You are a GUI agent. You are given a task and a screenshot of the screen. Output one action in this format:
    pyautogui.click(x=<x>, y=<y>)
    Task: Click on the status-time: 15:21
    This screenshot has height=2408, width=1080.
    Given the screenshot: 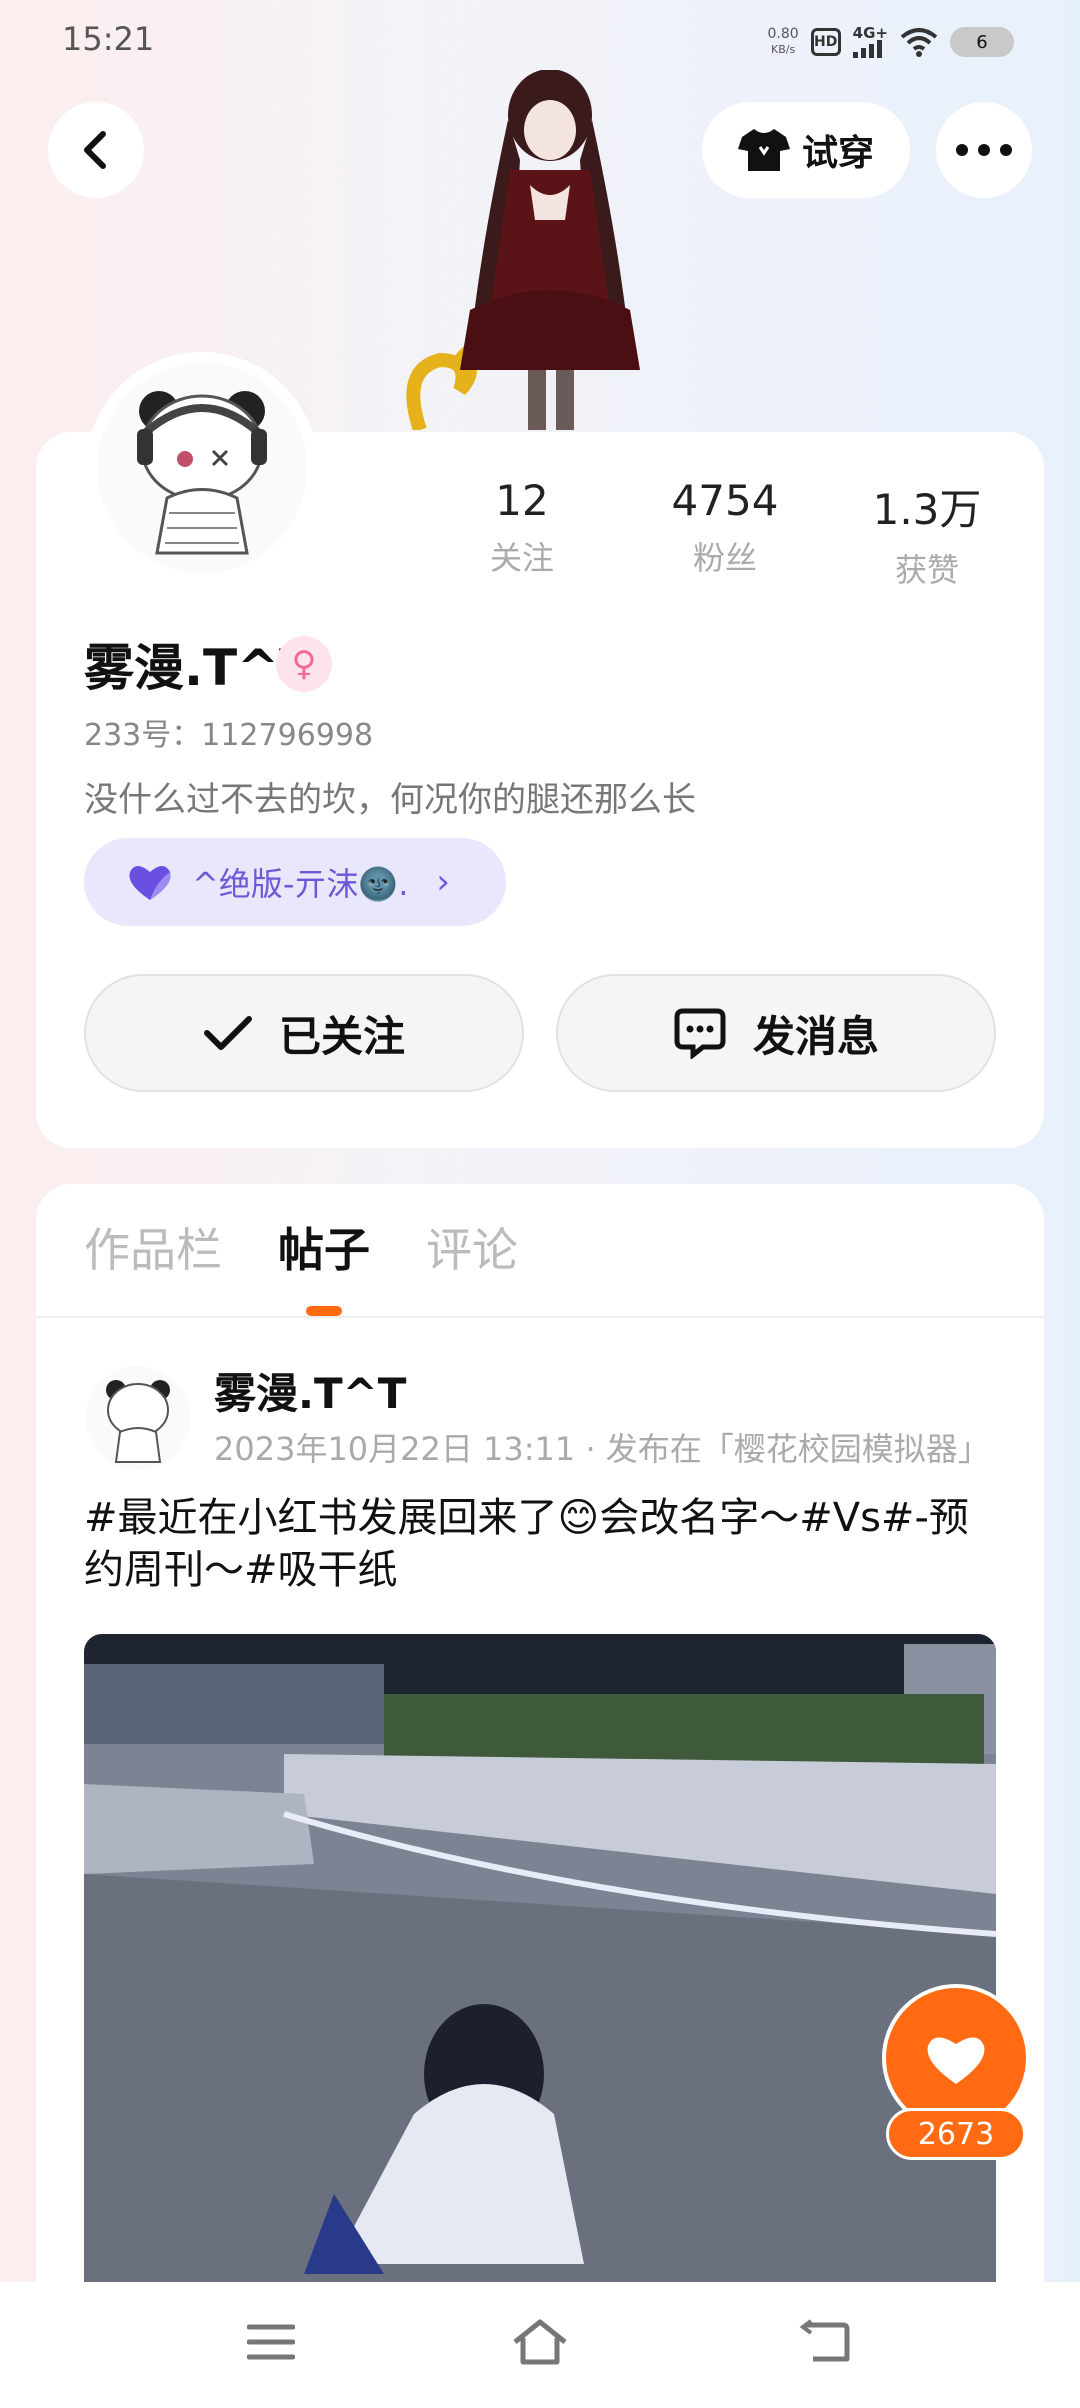 What is the action you would take?
    pyautogui.click(x=108, y=39)
    